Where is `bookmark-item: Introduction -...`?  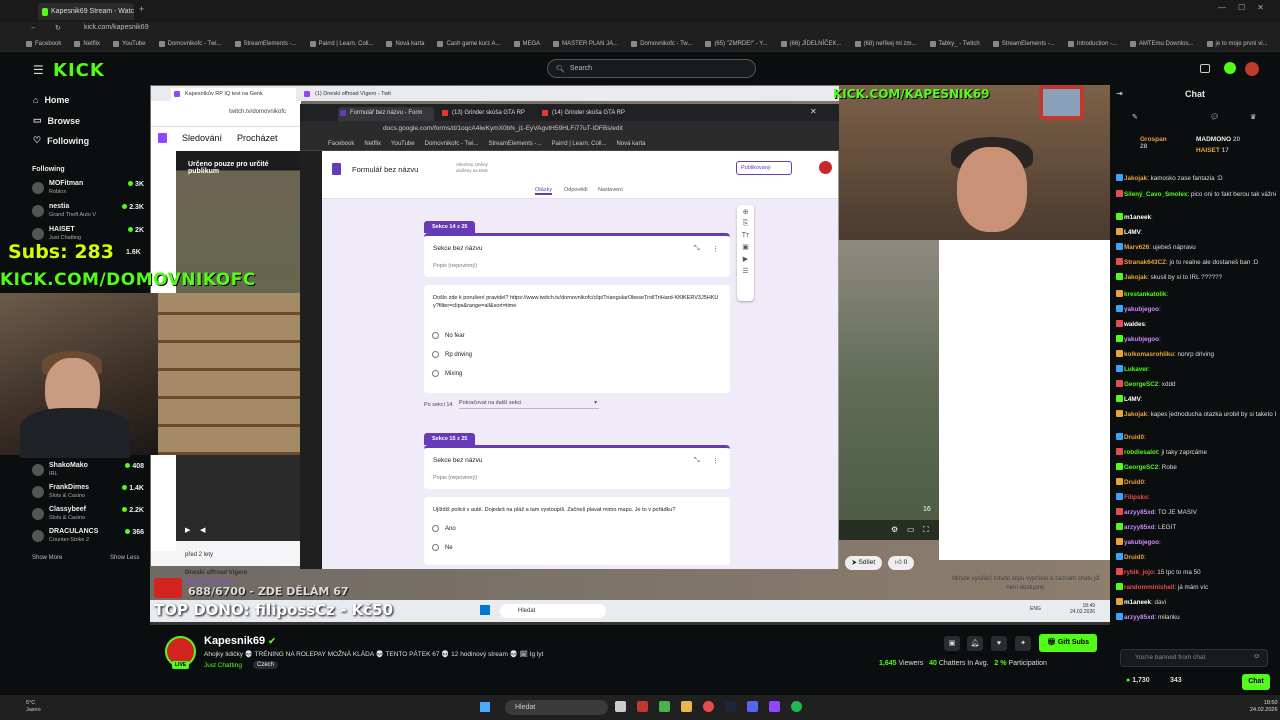 bookmark-item: Introduction -... is located at coordinates (1092, 43).